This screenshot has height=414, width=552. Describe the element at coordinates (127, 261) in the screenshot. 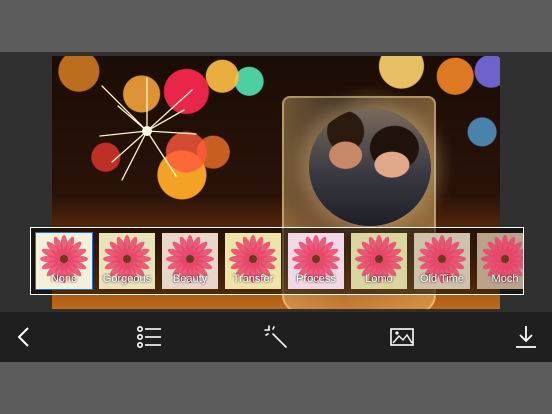

I see `filter-item: Gorgeous` at that location.